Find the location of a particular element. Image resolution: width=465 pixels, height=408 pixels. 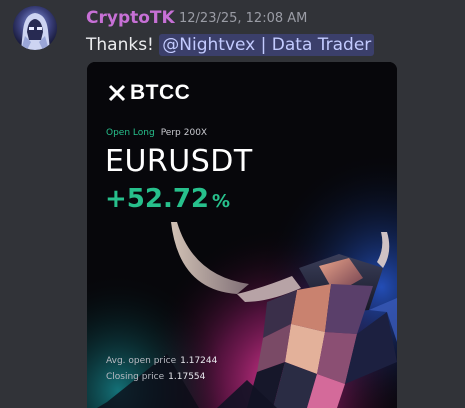

pnl-display: +52.72% is located at coordinates (167, 199).